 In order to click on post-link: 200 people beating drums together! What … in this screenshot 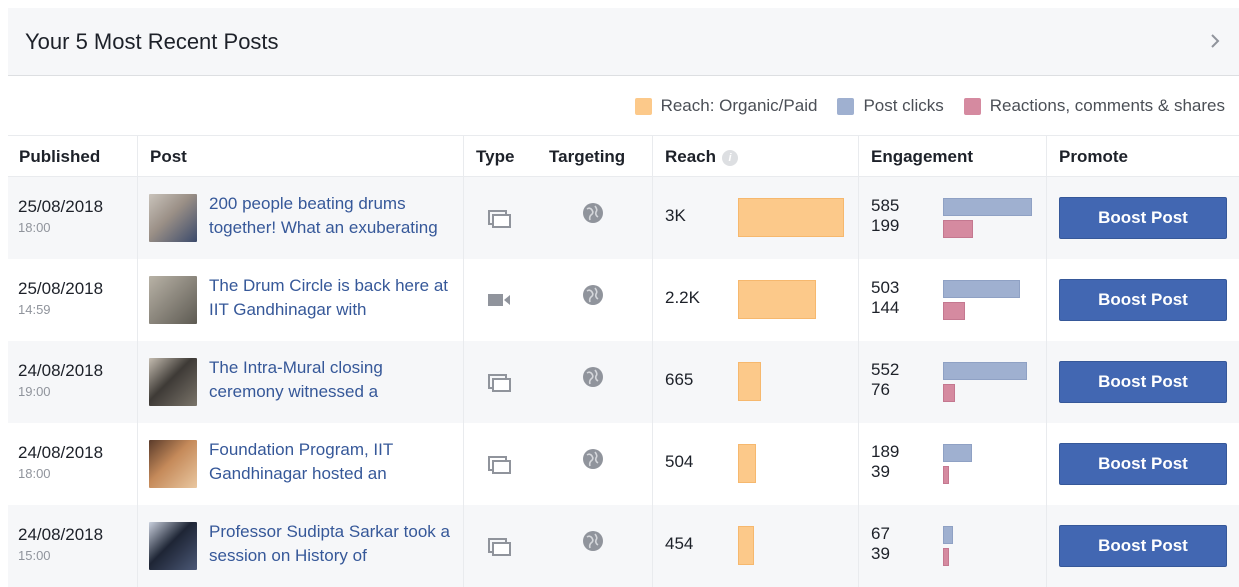, I will do `click(334, 216)`.